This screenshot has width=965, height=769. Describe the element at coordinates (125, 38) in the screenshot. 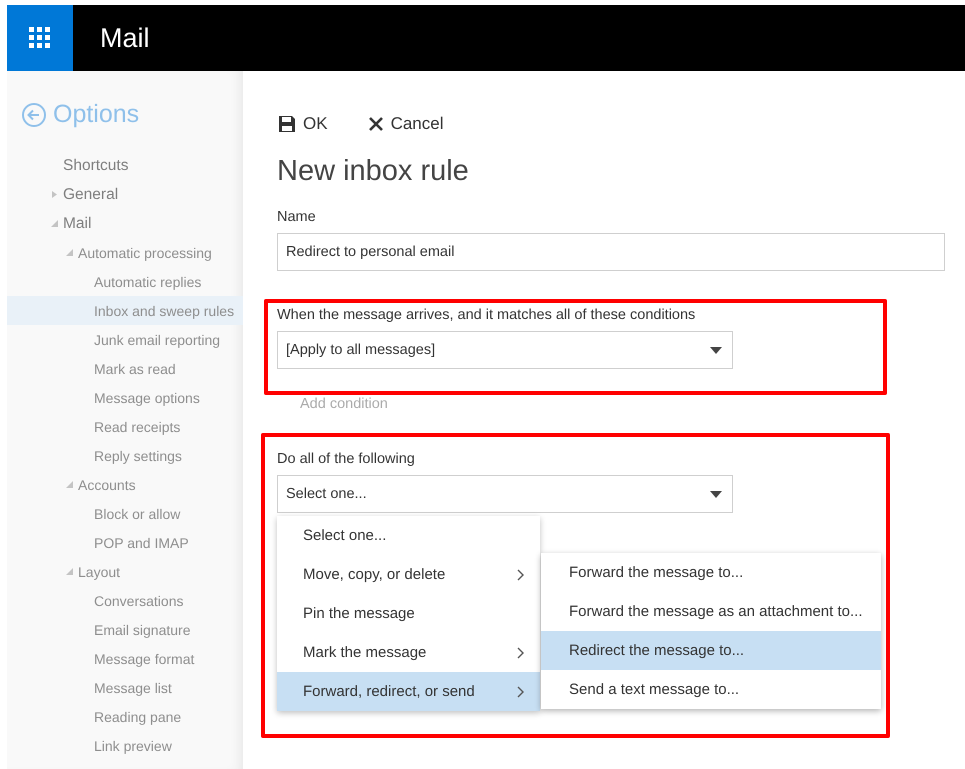

I see `app-title: Mail` at that location.